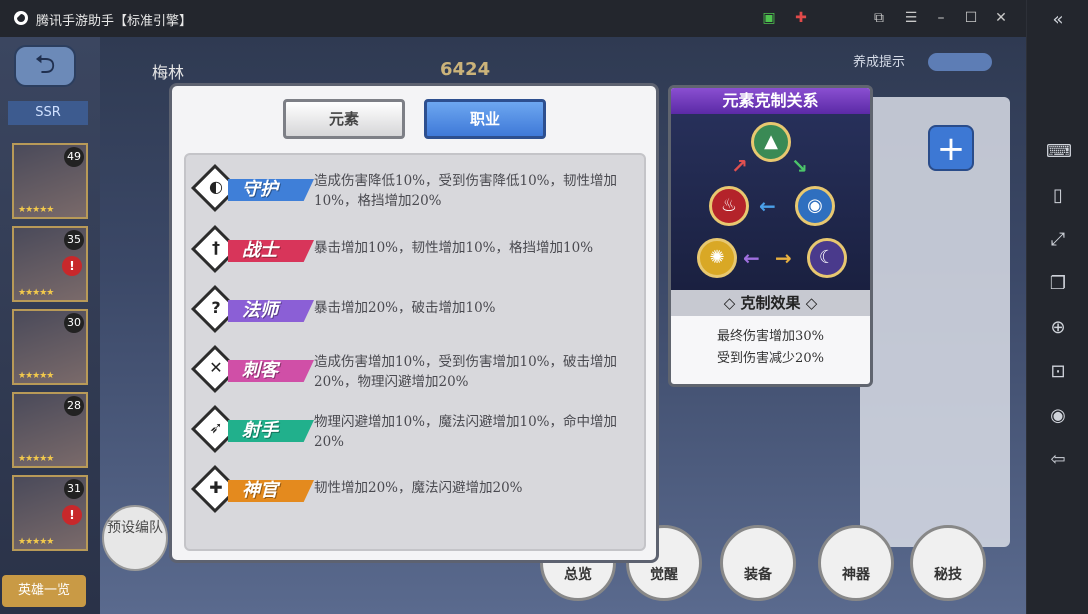  What do you see at coordinates (271, 431) in the screenshot?
I see `class-name-label: 射手` at bounding box center [271, 431].